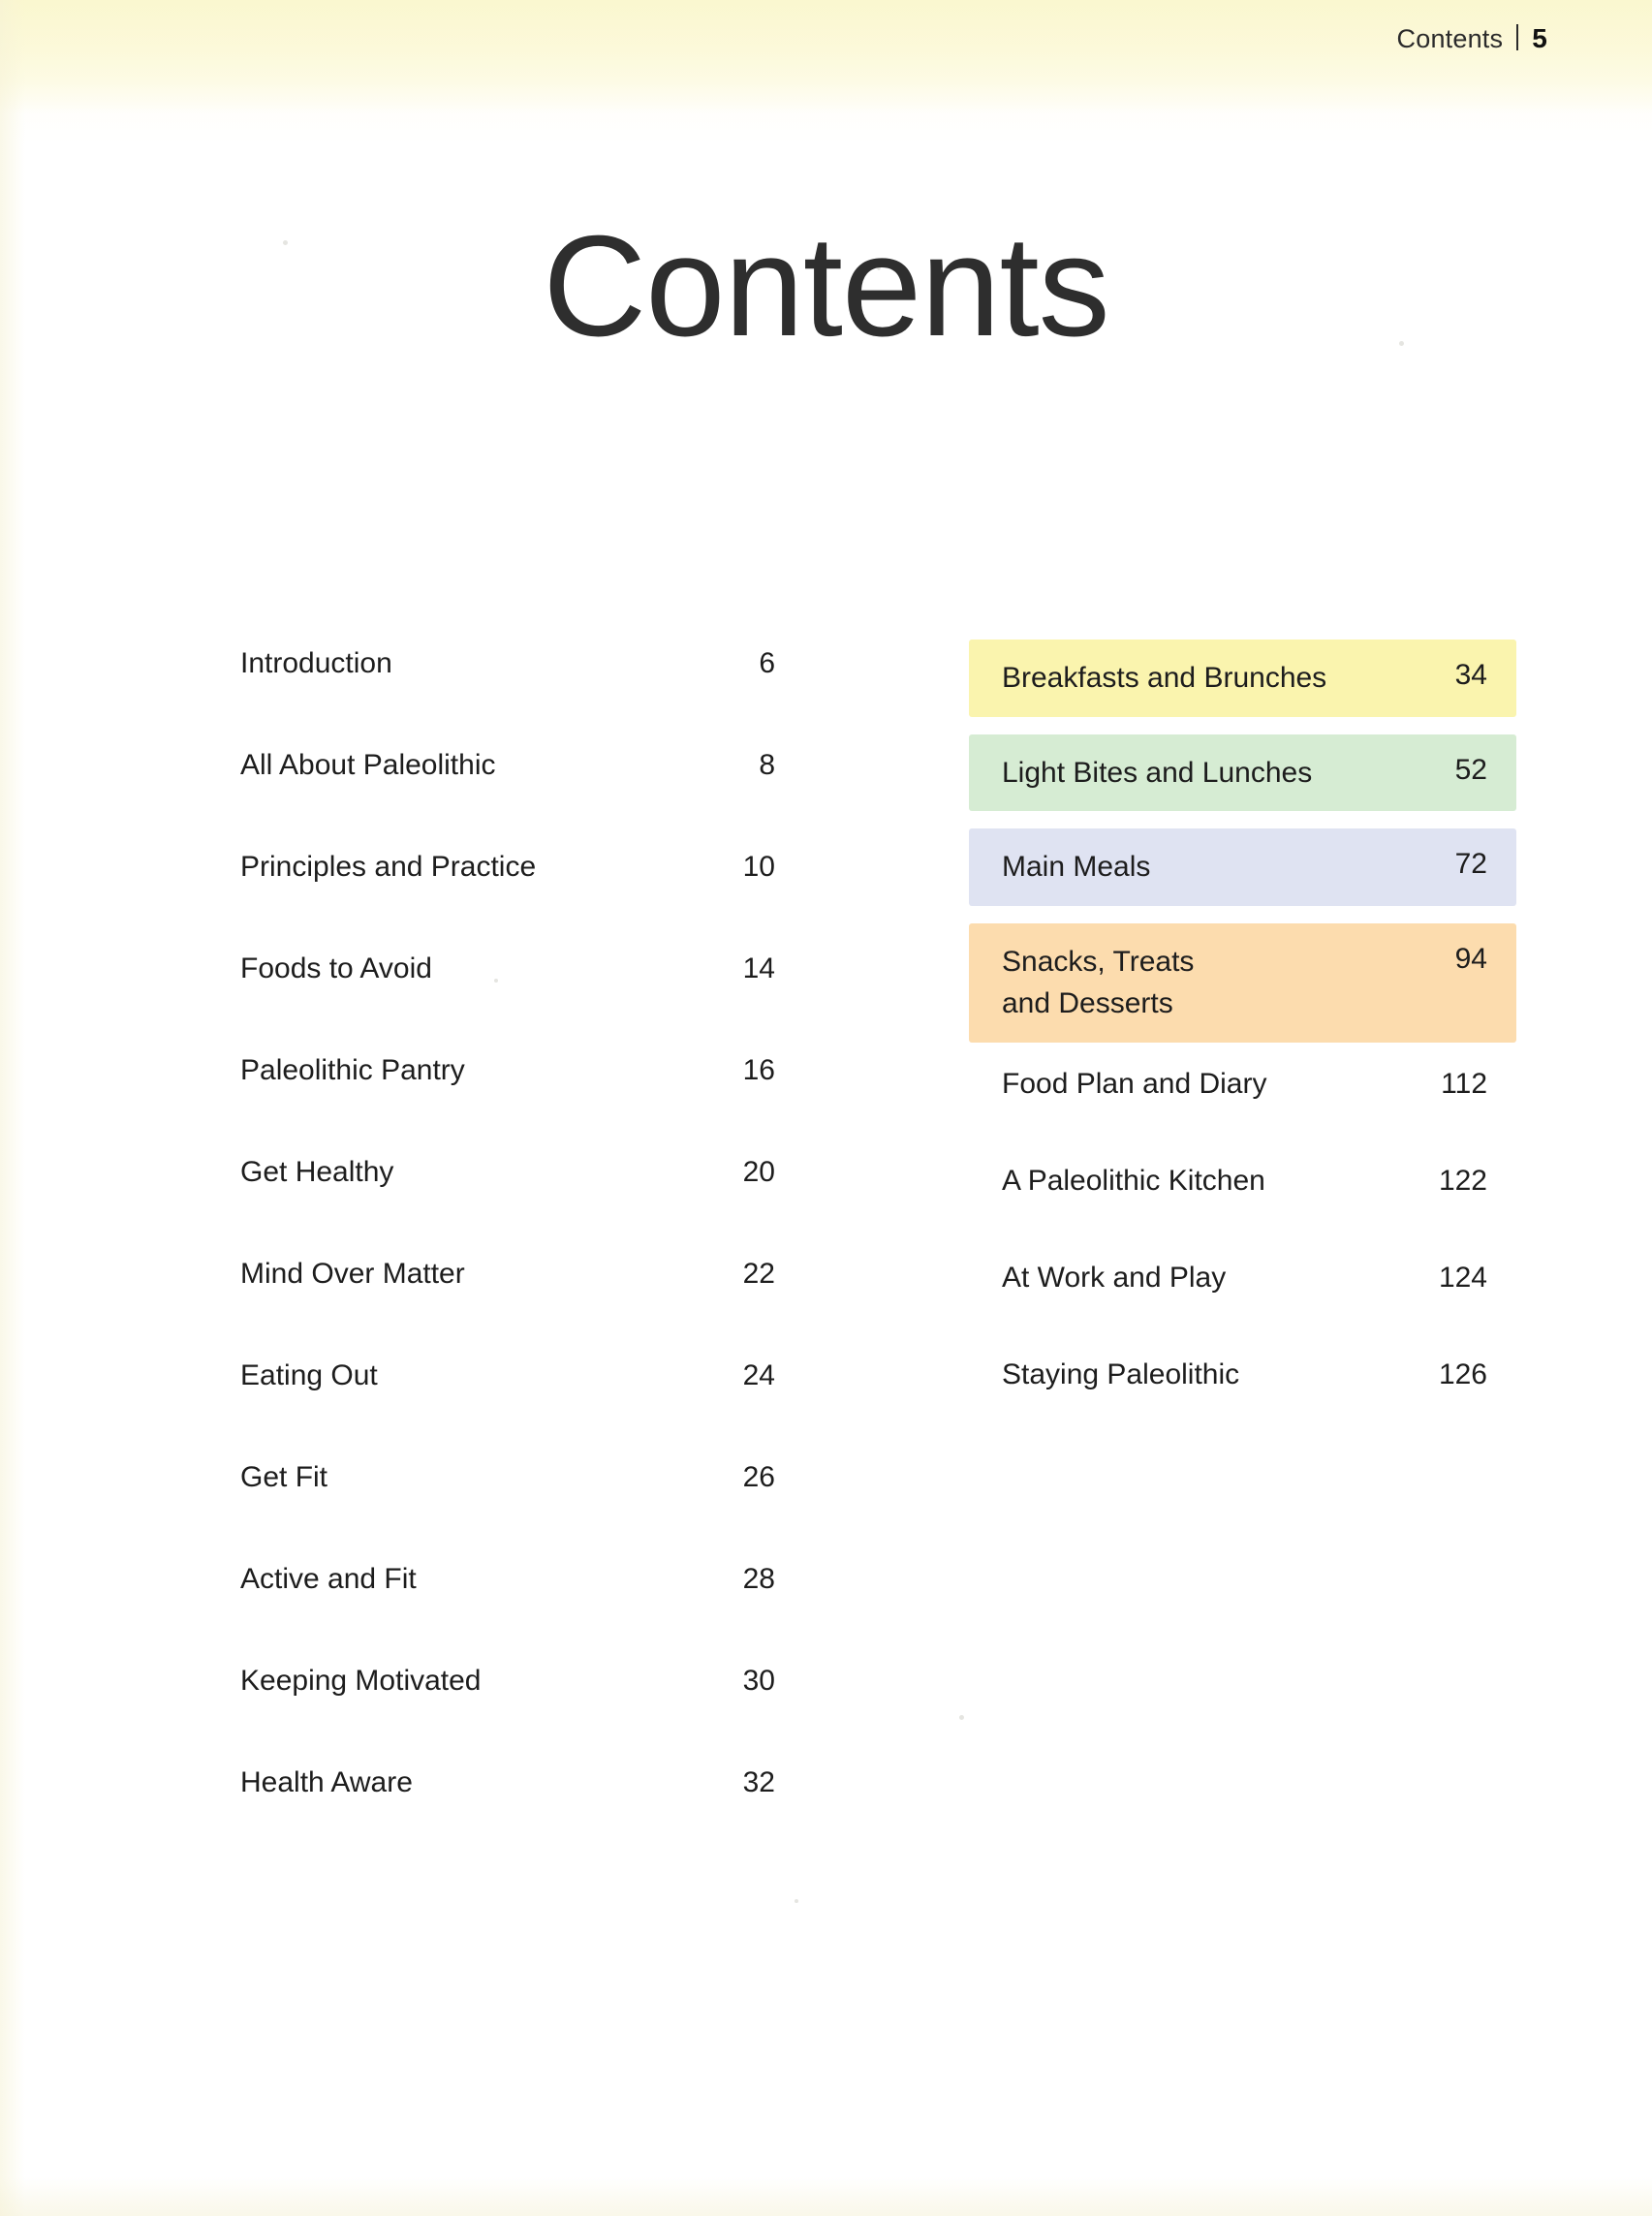 This screenshot has height=2216, width=1652. I want to click on toc-entry: Foods to Avoid 14, so click(511, 996).